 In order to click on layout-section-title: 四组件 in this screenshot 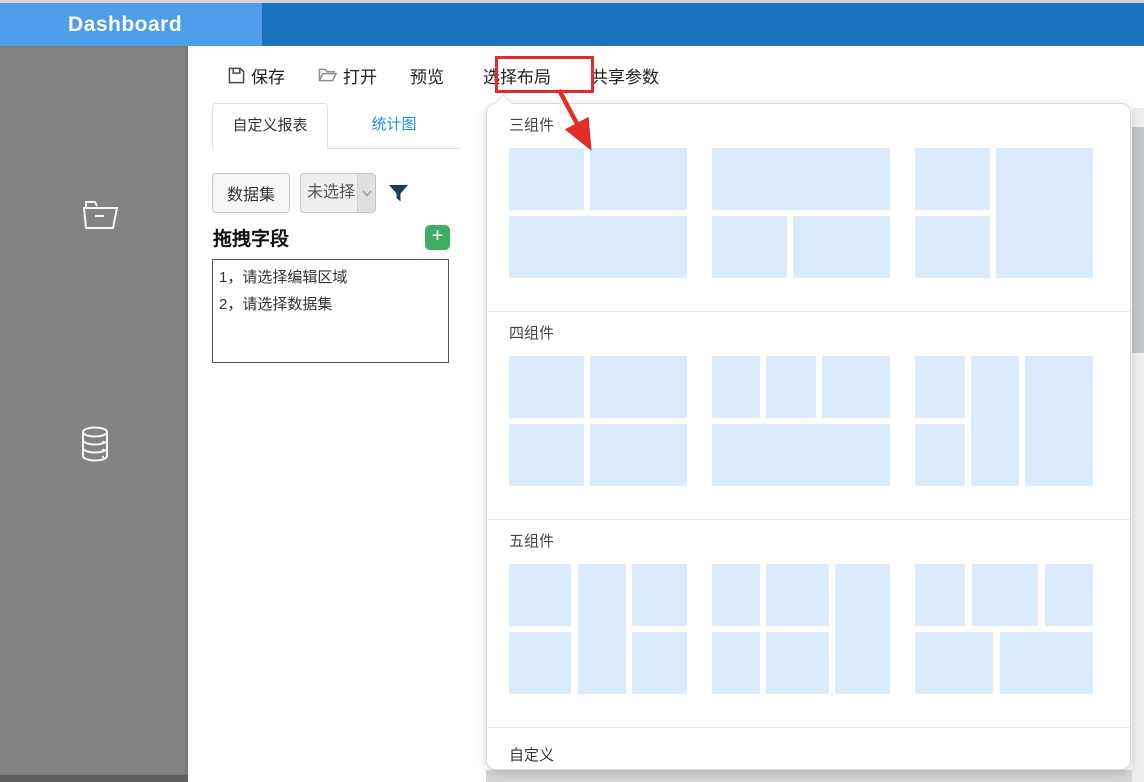, I will do `click(532, 333)`.